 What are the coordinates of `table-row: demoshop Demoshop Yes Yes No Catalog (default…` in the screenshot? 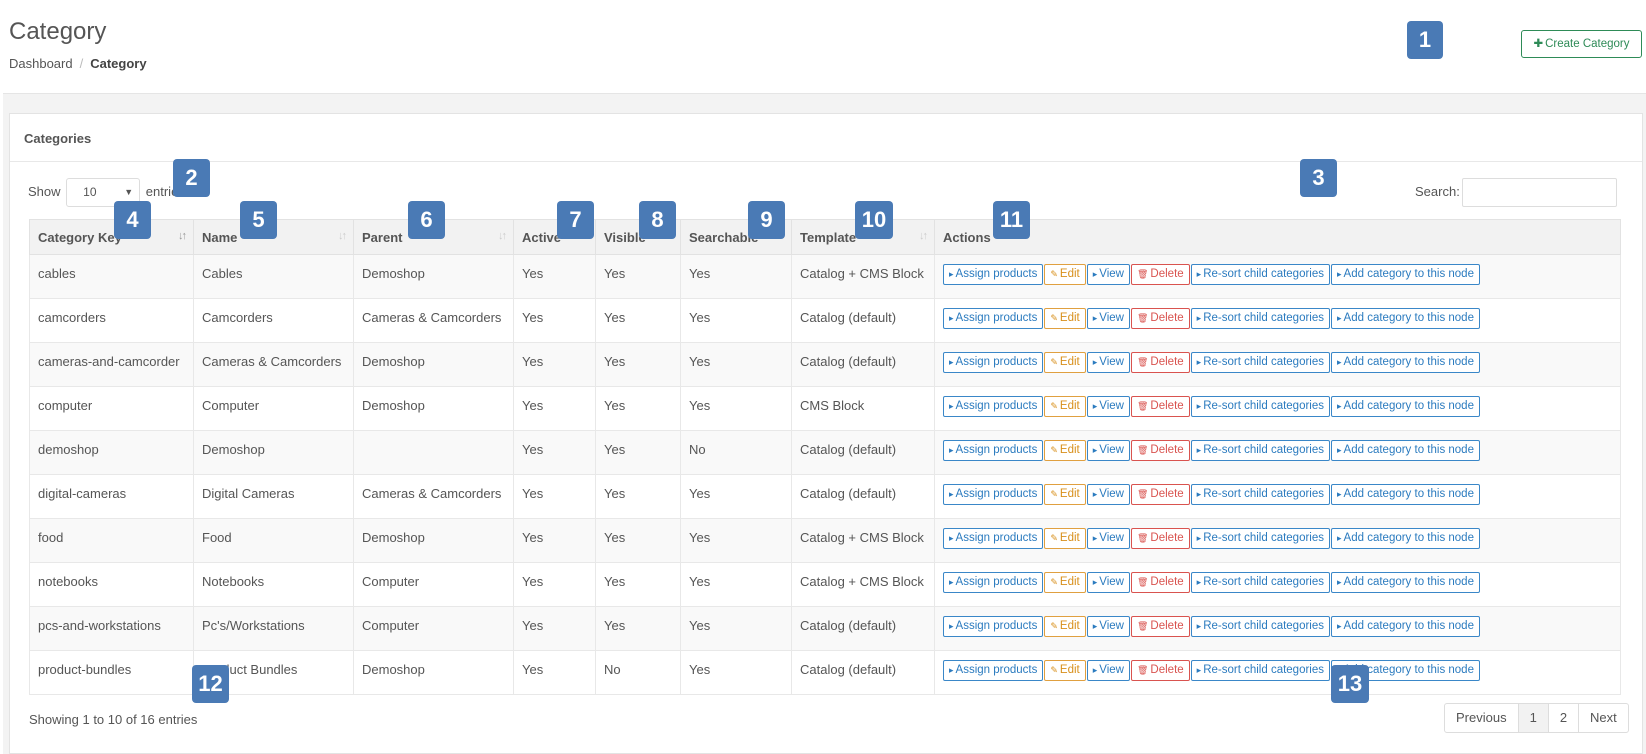 It's located at (825, 452).